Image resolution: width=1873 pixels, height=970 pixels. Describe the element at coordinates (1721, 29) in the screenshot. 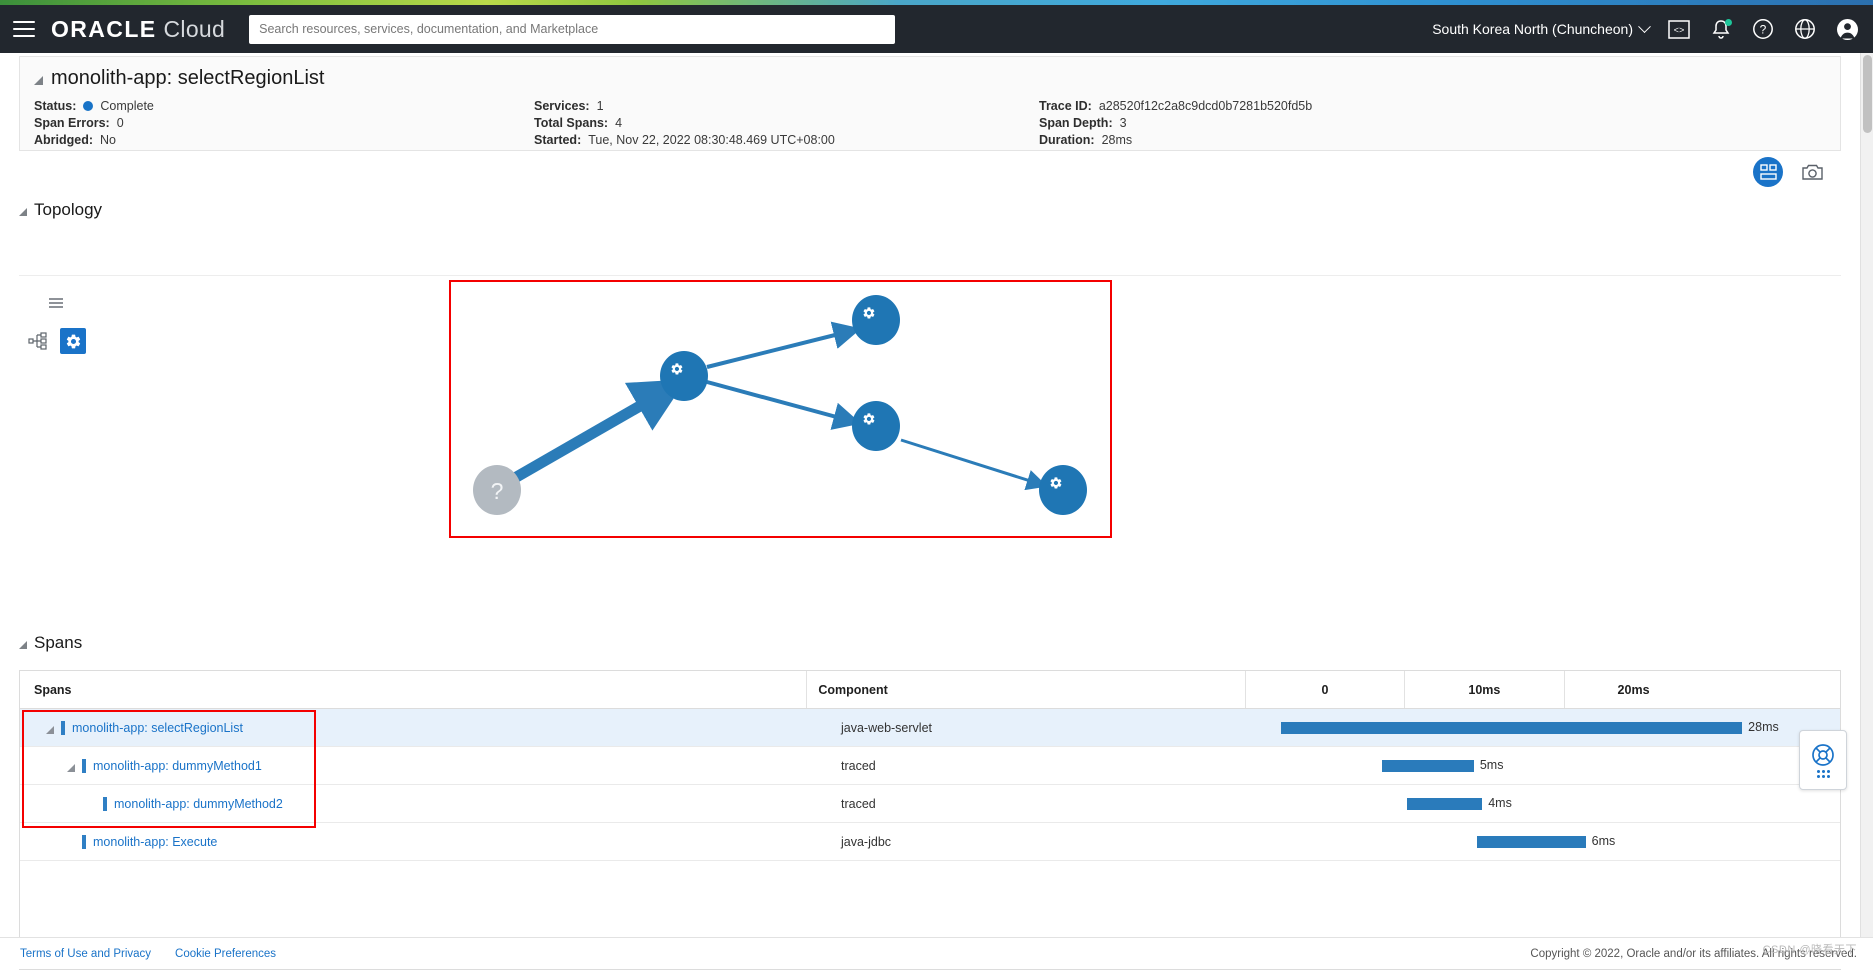

I see `notifications-icon` at that location.